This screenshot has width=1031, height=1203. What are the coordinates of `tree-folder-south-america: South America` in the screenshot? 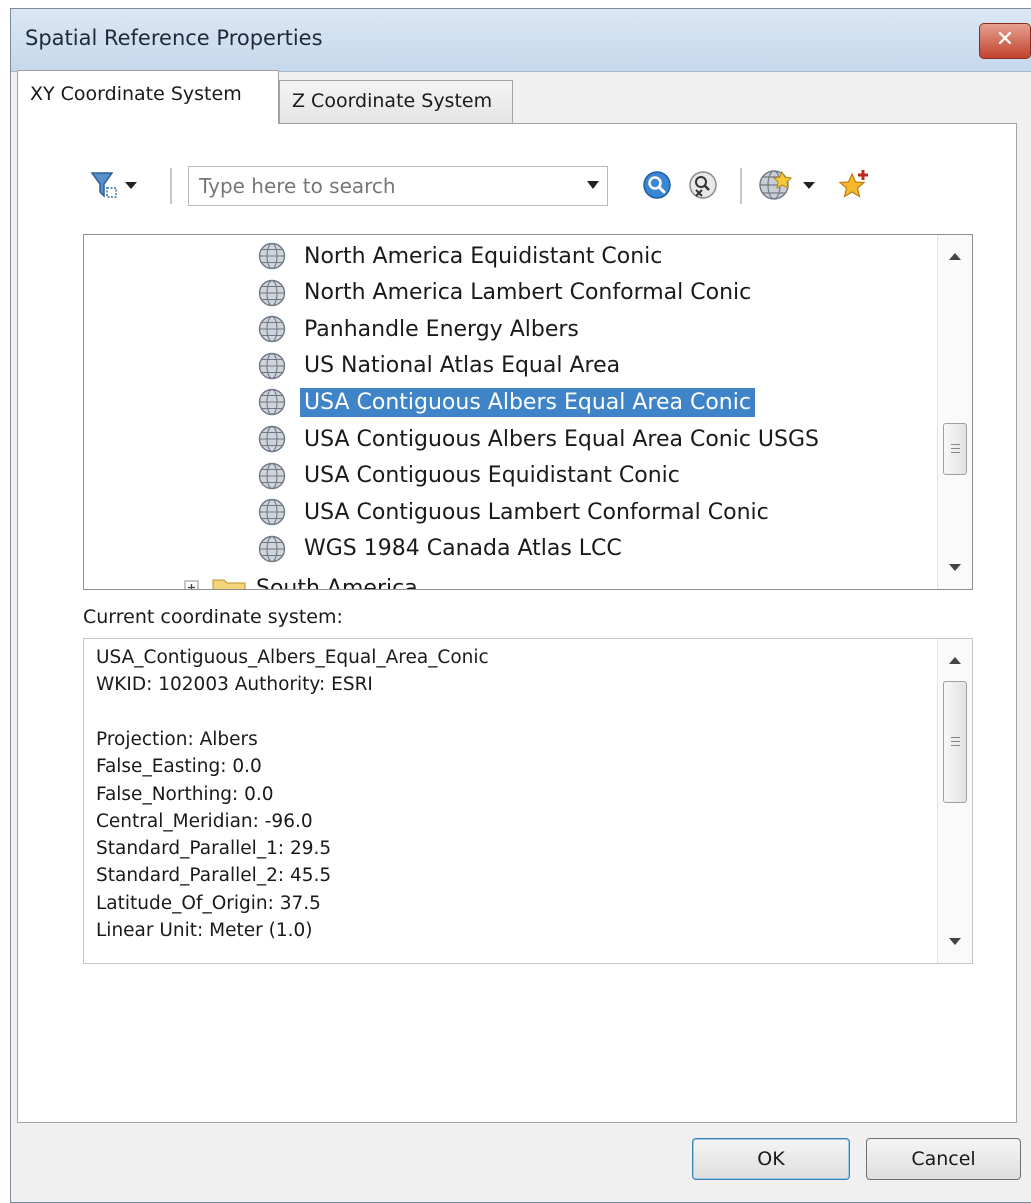 It's located at (301, 580).